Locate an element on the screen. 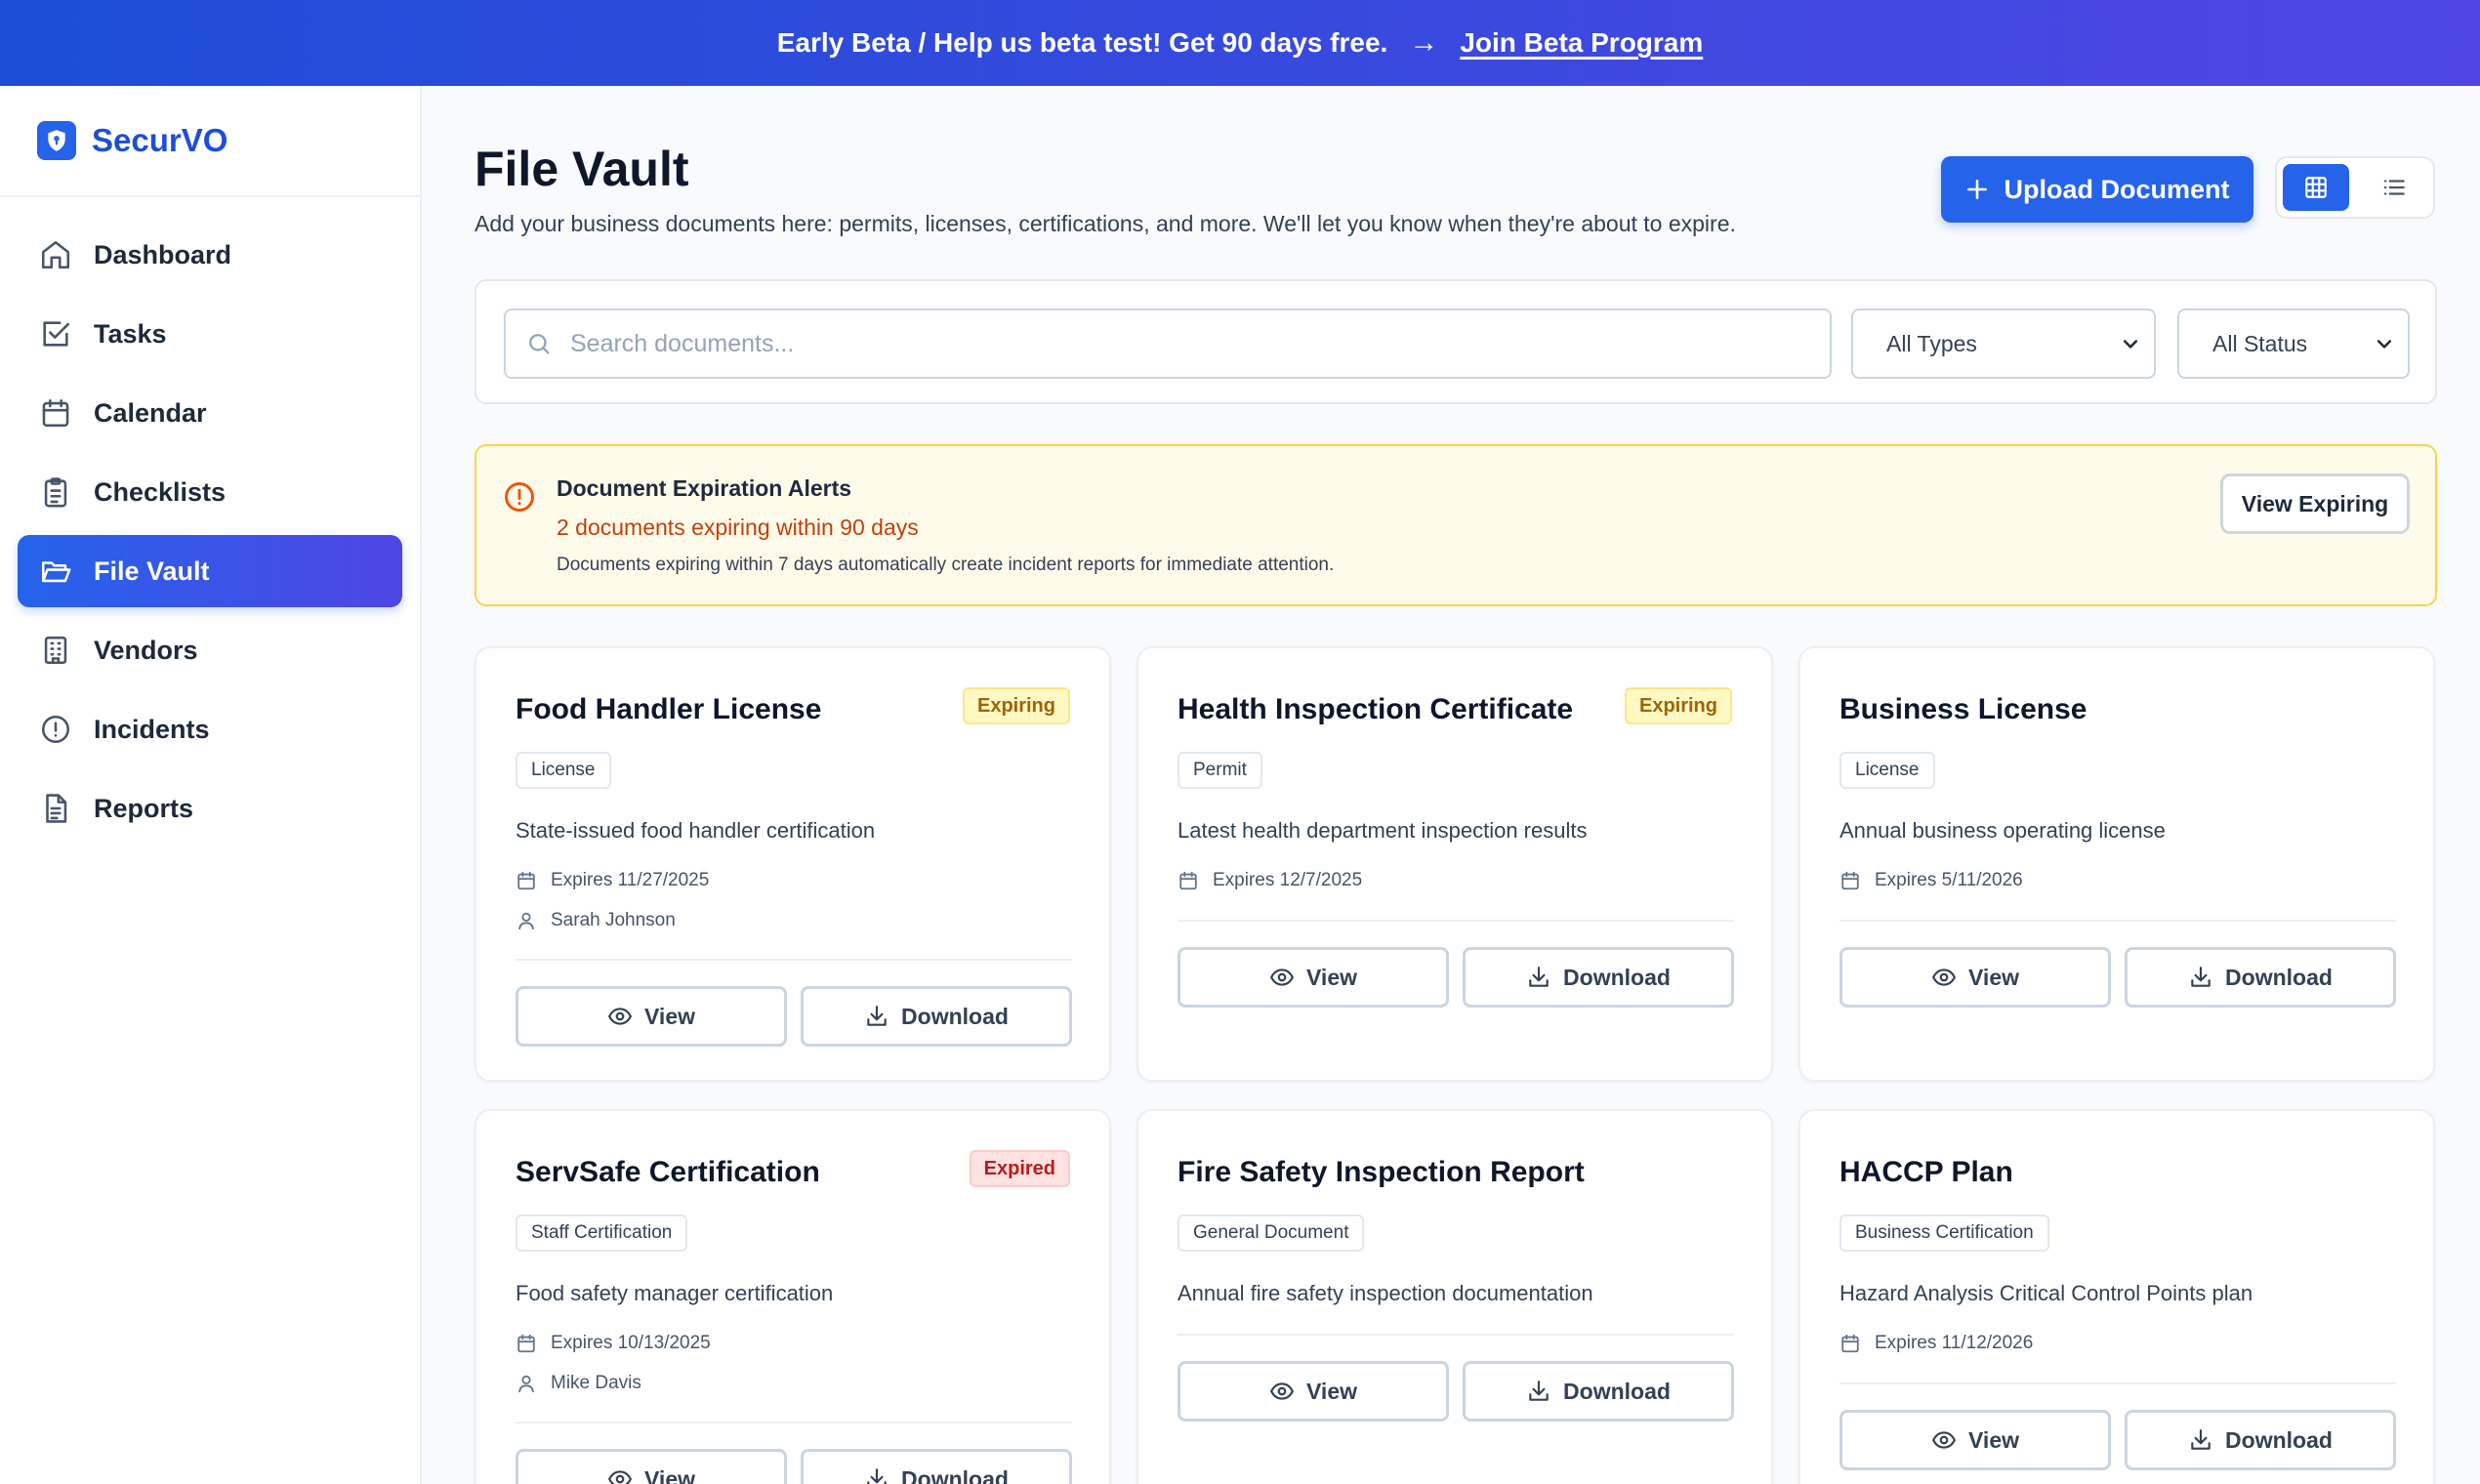 This screenshot has height=1484, width=2480. home-icon is located at coordinates (55, 255).